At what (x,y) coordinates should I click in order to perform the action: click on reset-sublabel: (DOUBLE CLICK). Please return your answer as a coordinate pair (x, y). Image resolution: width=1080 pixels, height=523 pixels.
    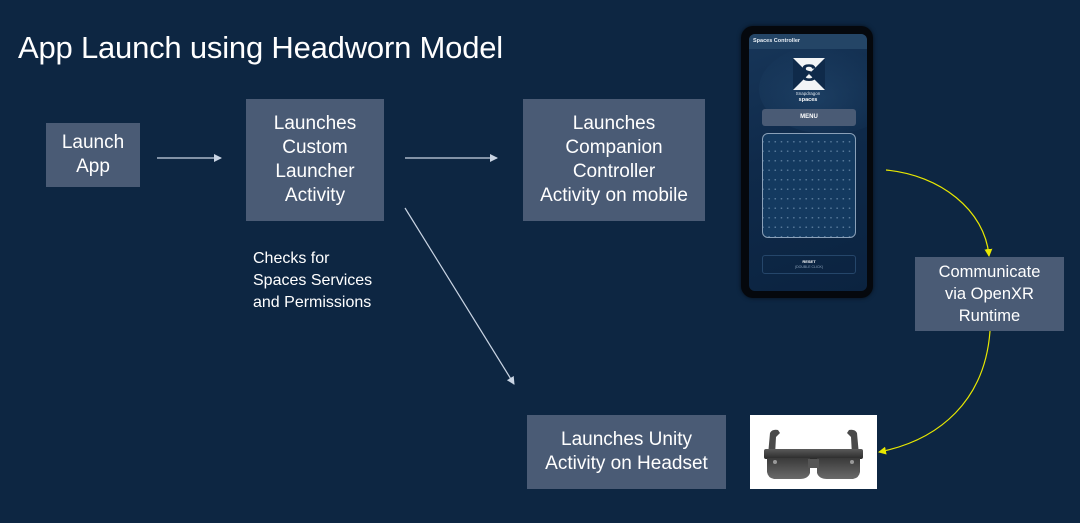
    Looking at the image, I should click on (808, 267).